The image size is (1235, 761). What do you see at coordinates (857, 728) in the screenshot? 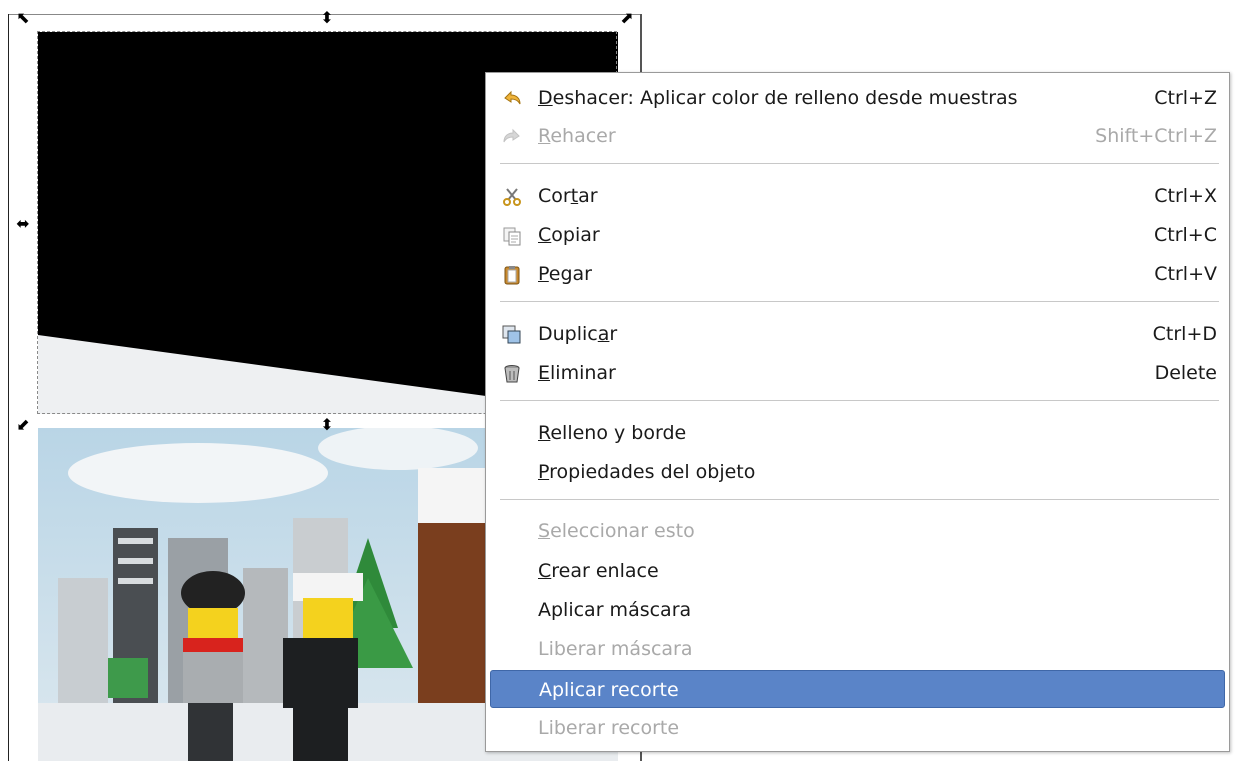
I see `menu-item-release-clip: Liberar recorte` at bounding box center [857, 728].